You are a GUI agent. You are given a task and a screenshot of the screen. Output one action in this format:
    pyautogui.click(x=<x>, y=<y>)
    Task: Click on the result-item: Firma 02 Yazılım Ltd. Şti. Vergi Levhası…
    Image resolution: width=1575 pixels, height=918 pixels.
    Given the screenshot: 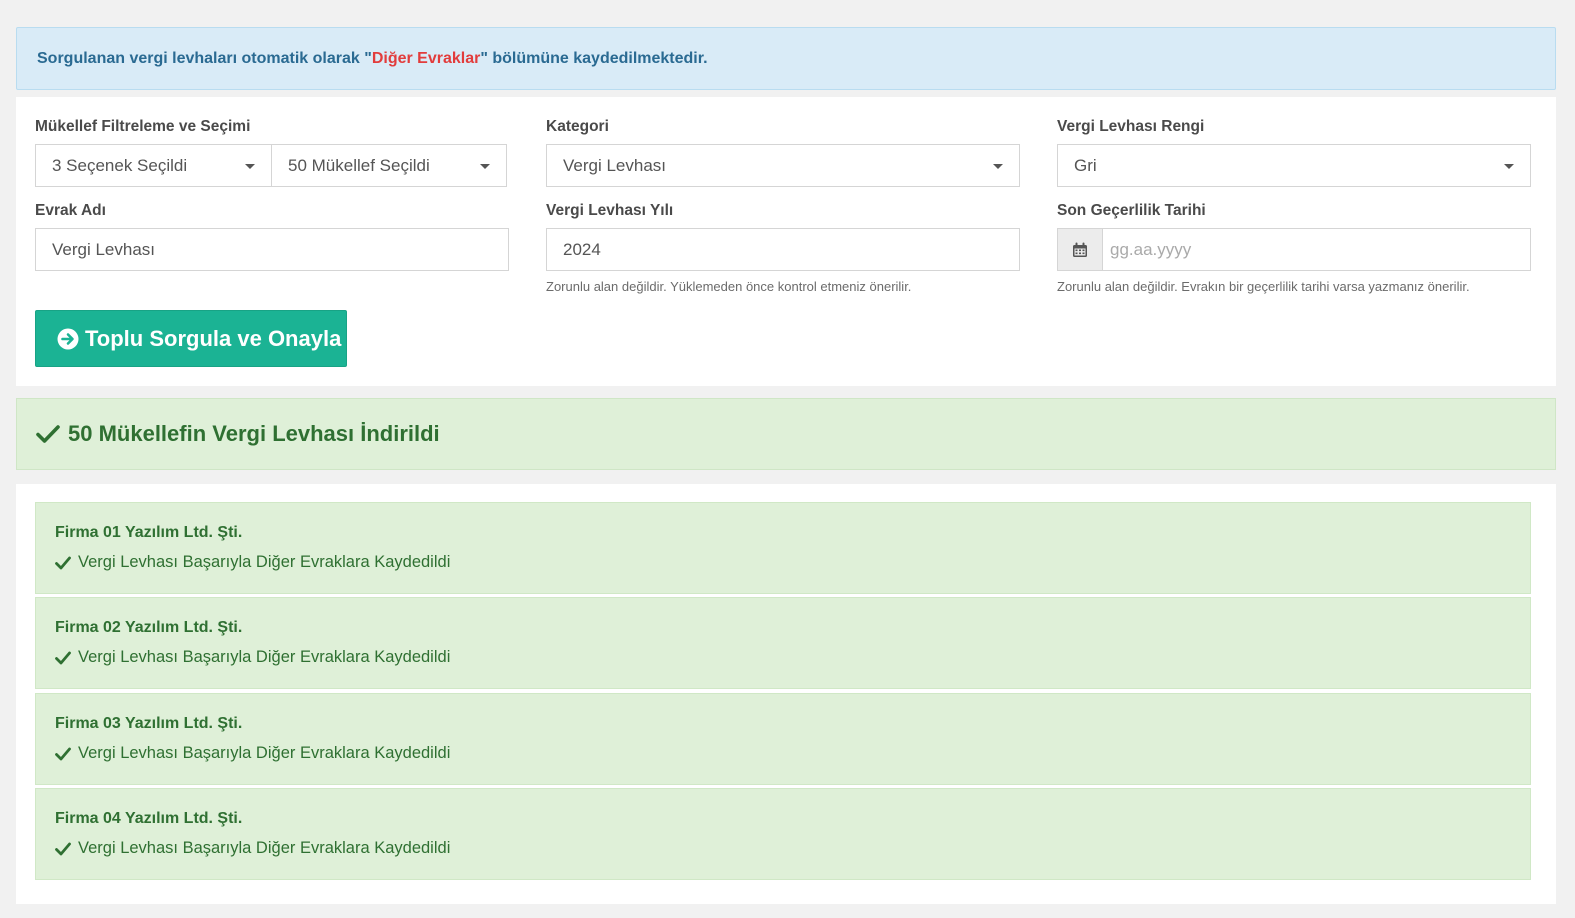 What is the action you would take?
    pyautogui.click(x=783, y=643)
    